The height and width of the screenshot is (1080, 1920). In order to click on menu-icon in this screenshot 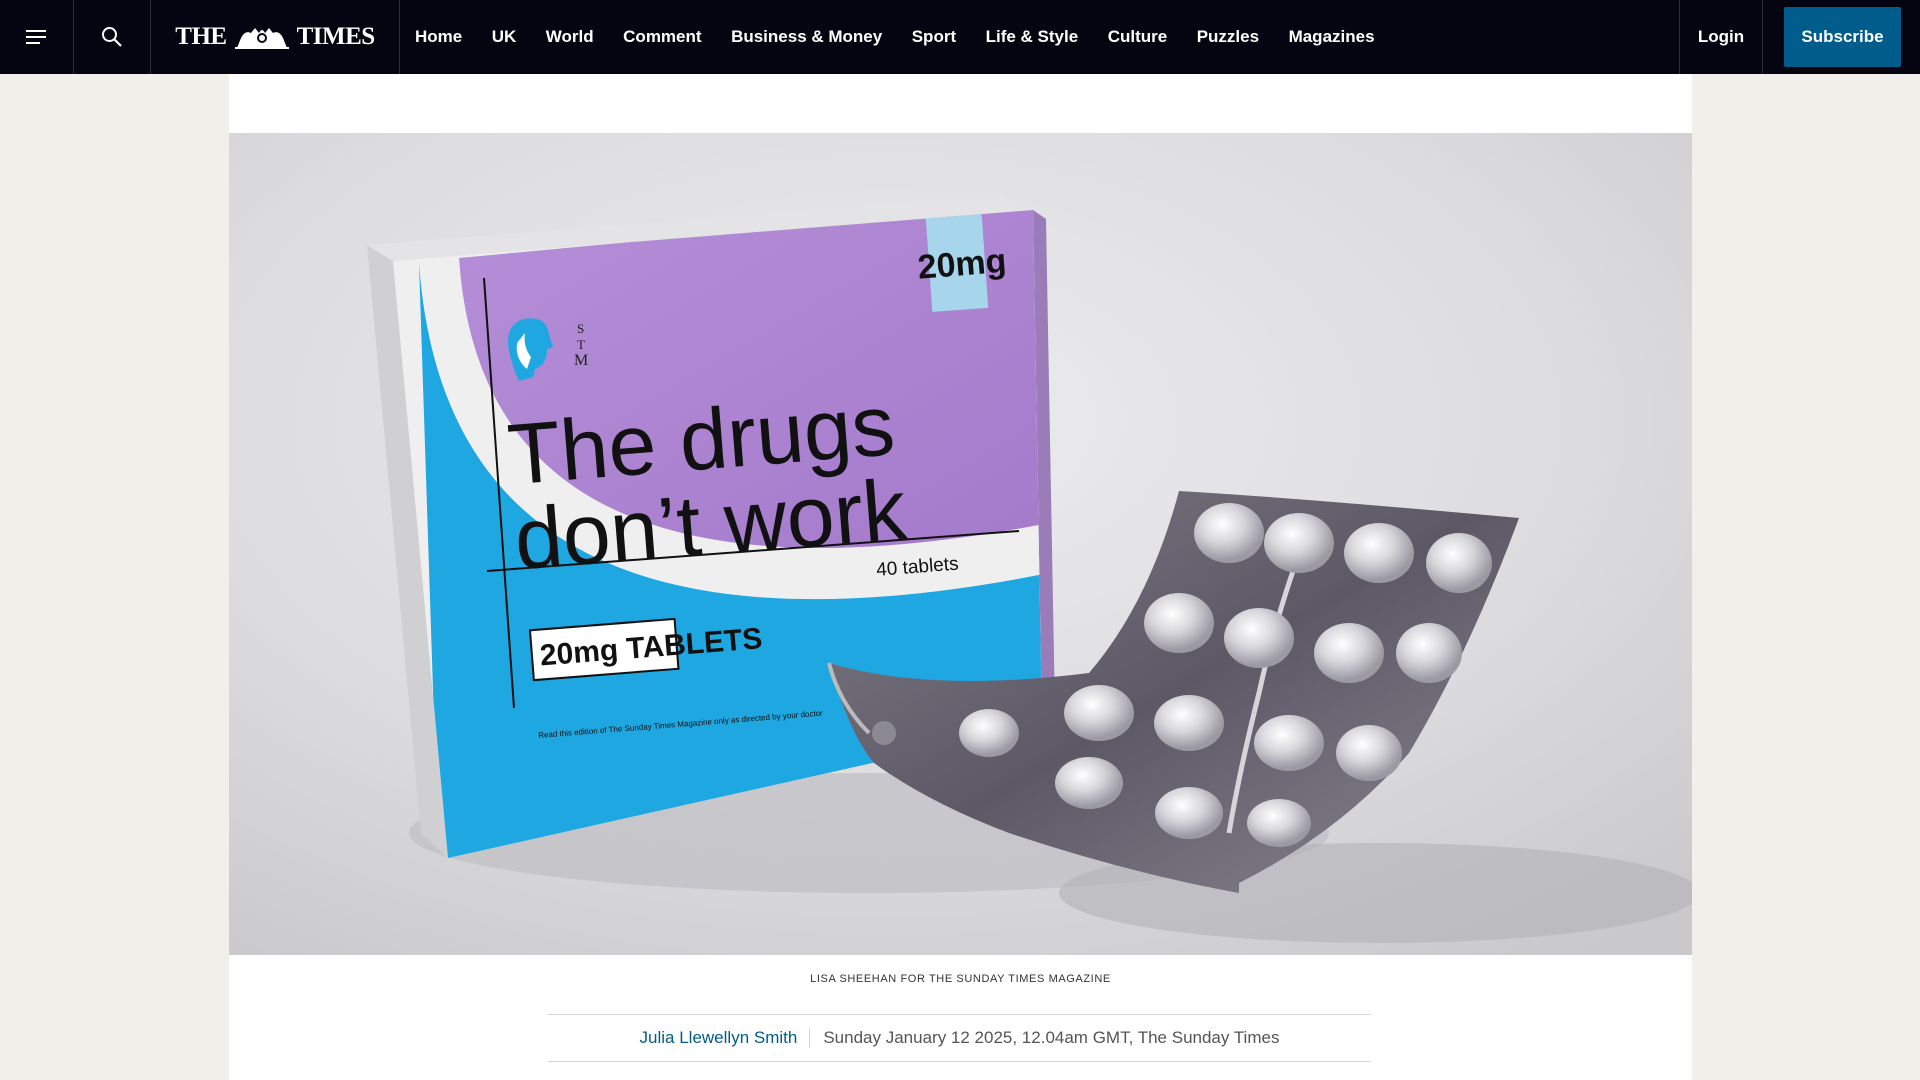, I will do `click(35, 37)`.